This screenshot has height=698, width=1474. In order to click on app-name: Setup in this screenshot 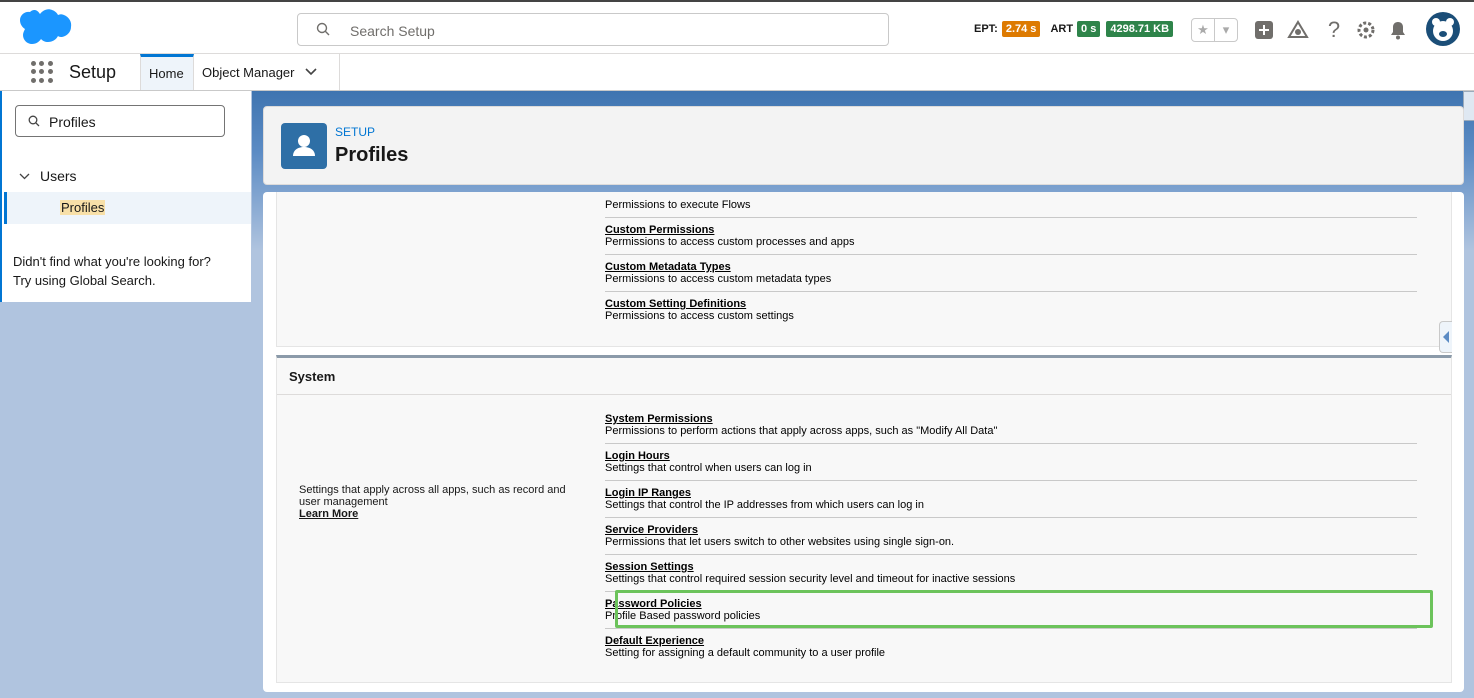, I will do `click(93, 72)`.